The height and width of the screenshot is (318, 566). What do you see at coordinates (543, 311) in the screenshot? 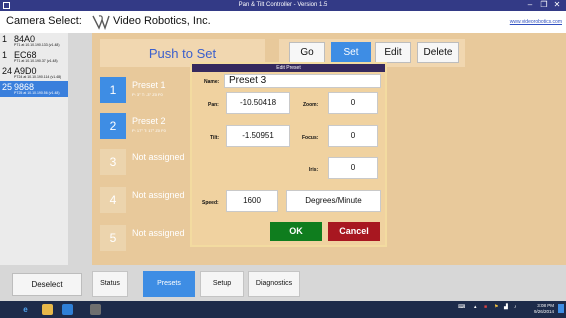
I see `clock-date: 9/26/2014` at bounding box center [543, 311].